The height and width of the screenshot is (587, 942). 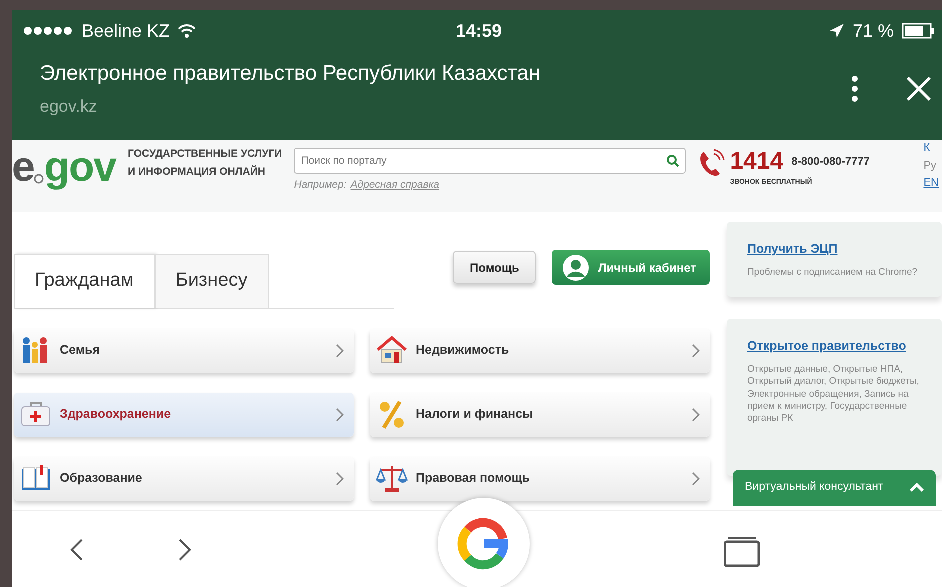 What do you see at coordinates (833, 273) in the screenshot?
I see `card-text: Проблемы с подписанием на Chrome?` at bounding box center [833, 273].